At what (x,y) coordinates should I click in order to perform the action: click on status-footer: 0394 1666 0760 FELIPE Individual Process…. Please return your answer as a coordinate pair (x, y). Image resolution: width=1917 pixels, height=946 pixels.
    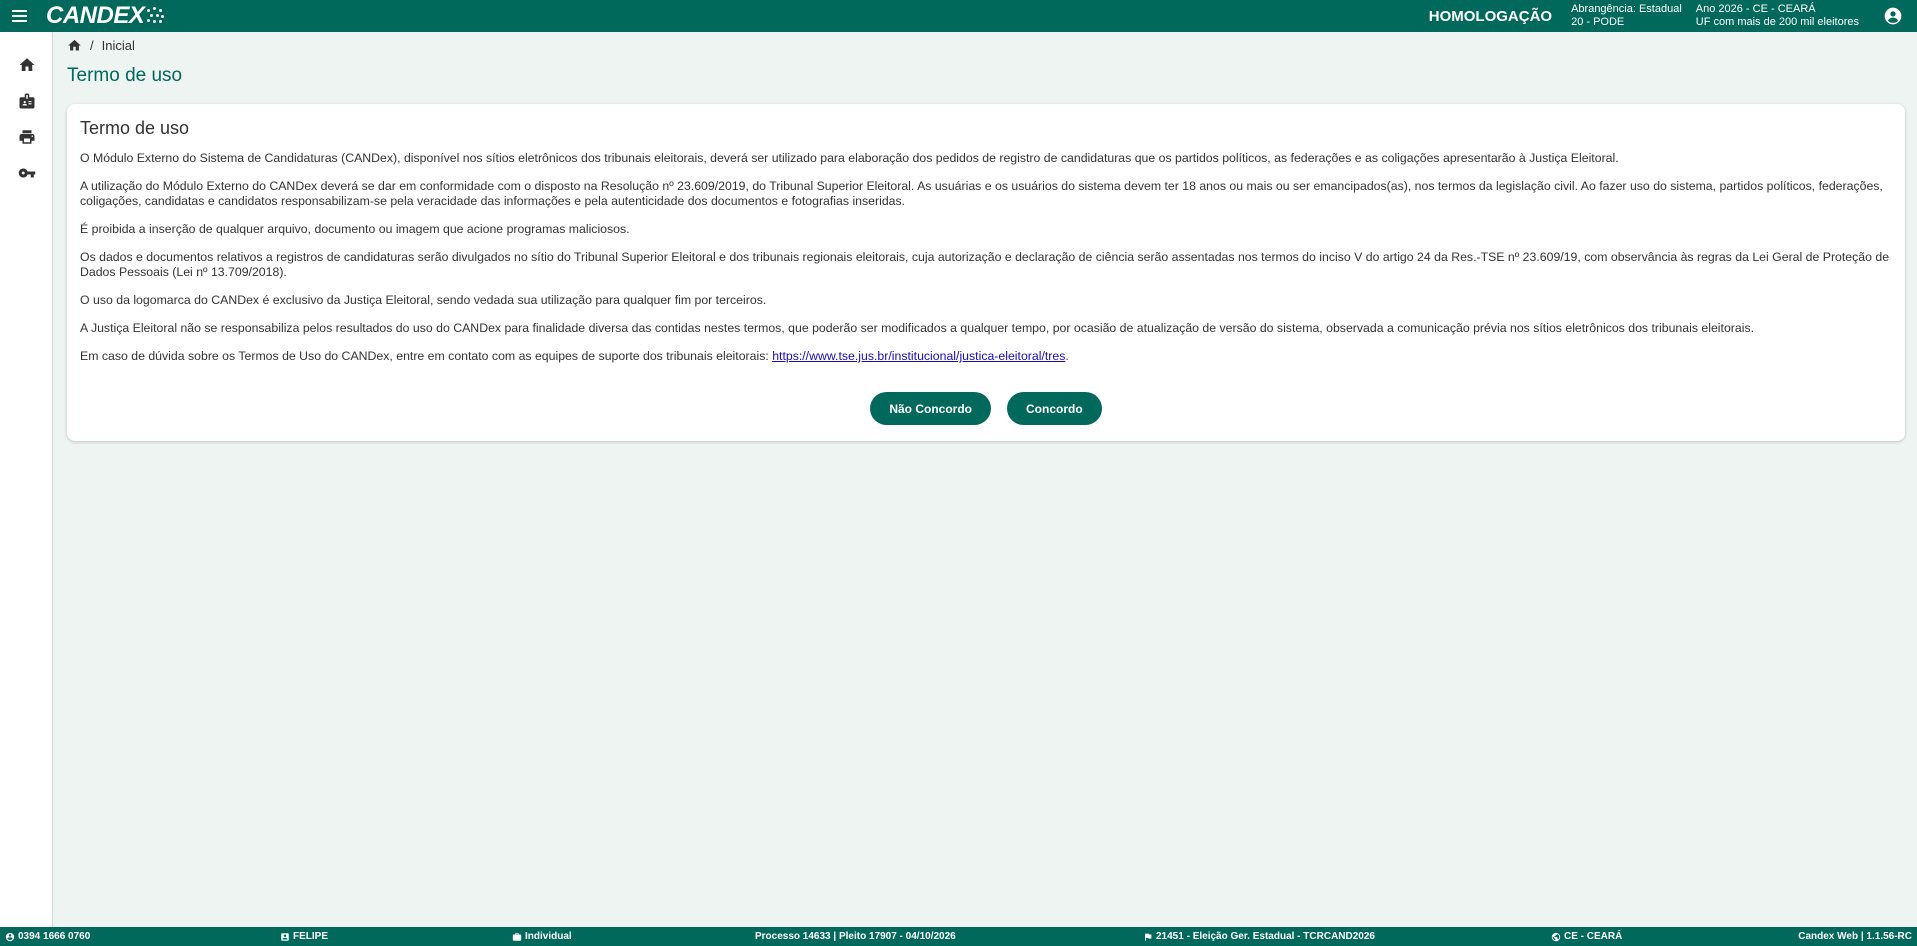
    Looking at the image, I should click on (958, 936).